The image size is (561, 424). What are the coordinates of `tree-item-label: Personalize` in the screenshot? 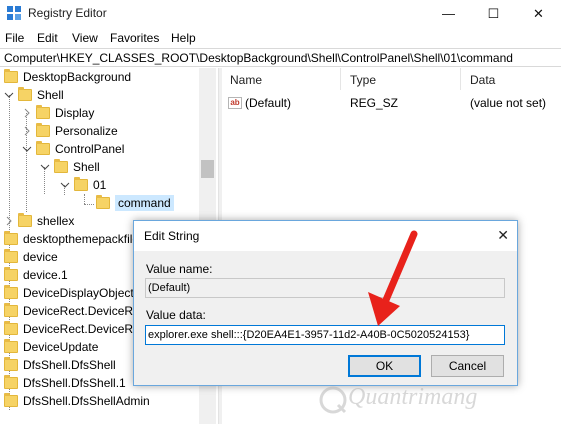 It's located at (86, 131).